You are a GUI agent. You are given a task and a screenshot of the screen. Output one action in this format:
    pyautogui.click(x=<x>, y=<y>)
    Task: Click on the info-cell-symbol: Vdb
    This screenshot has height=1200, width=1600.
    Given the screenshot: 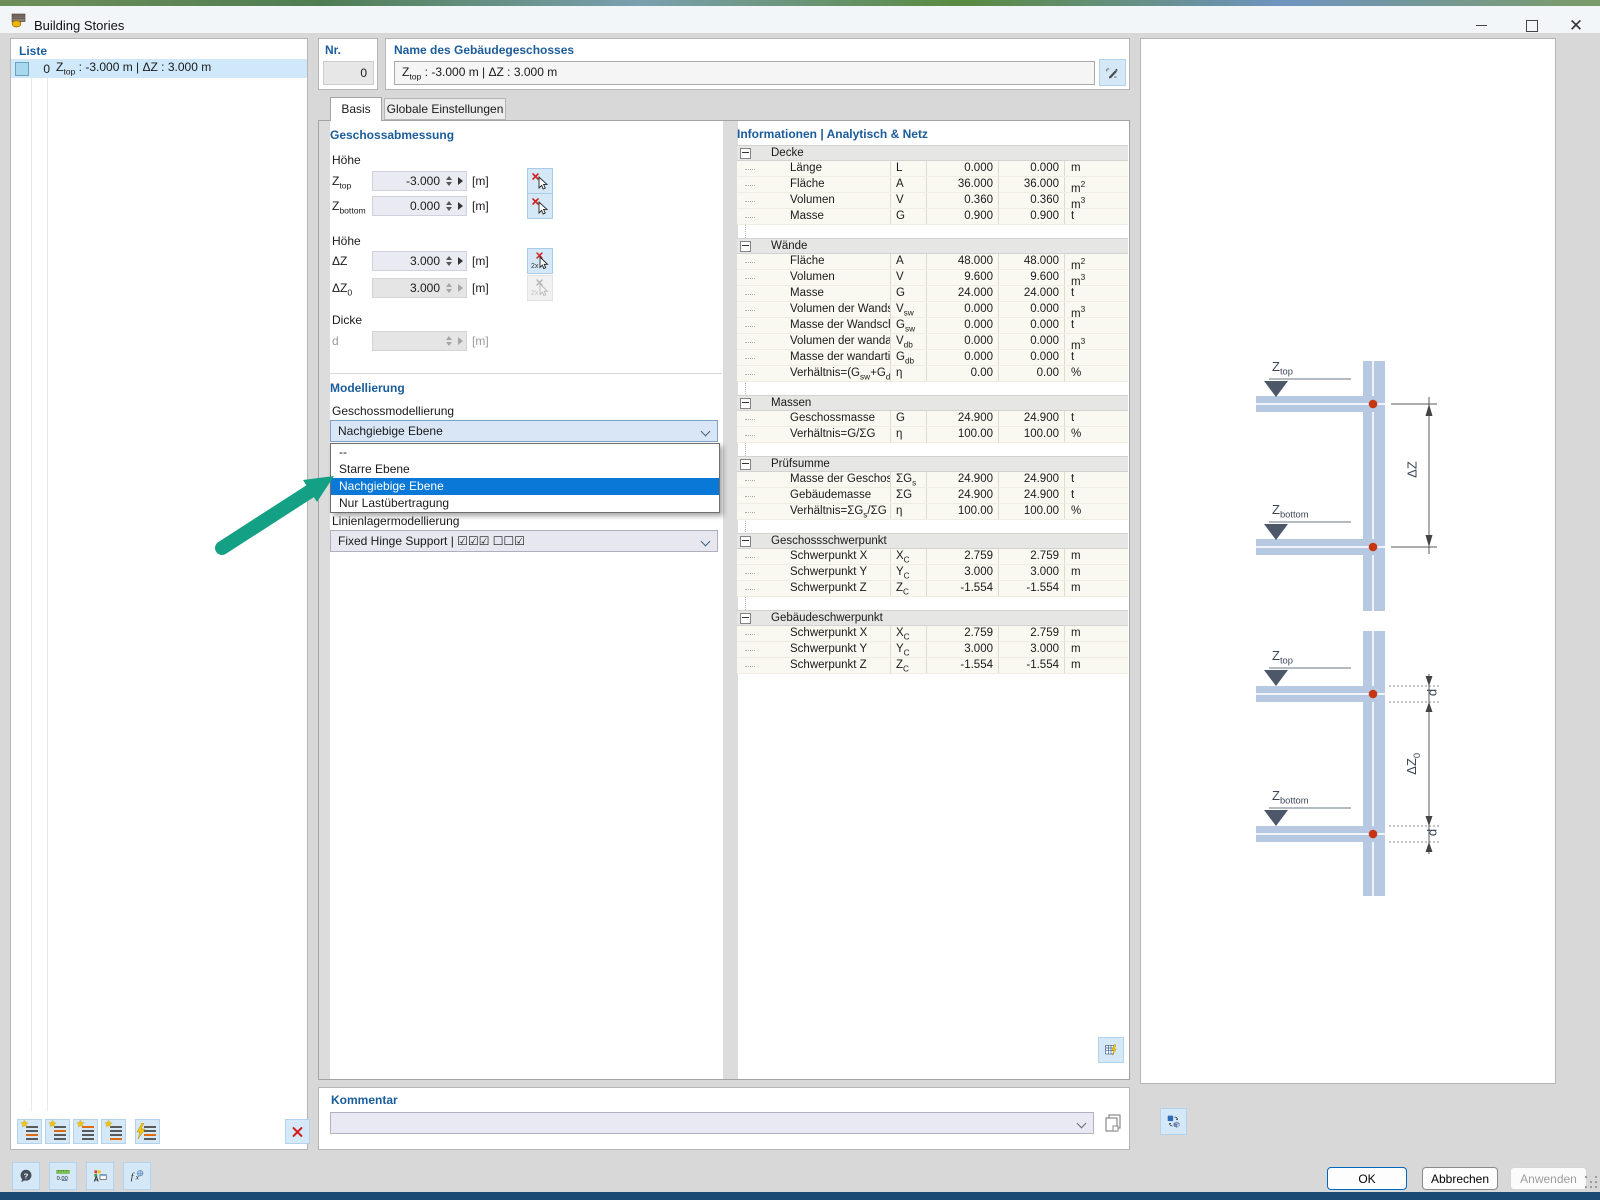 What is the action you would take?
    pyautogui.click(x=908, y=341)
    